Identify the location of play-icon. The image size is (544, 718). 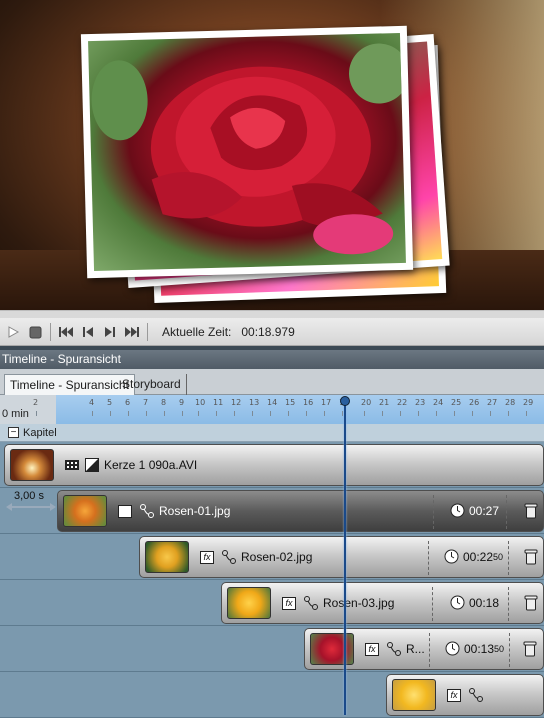
(13, 332).